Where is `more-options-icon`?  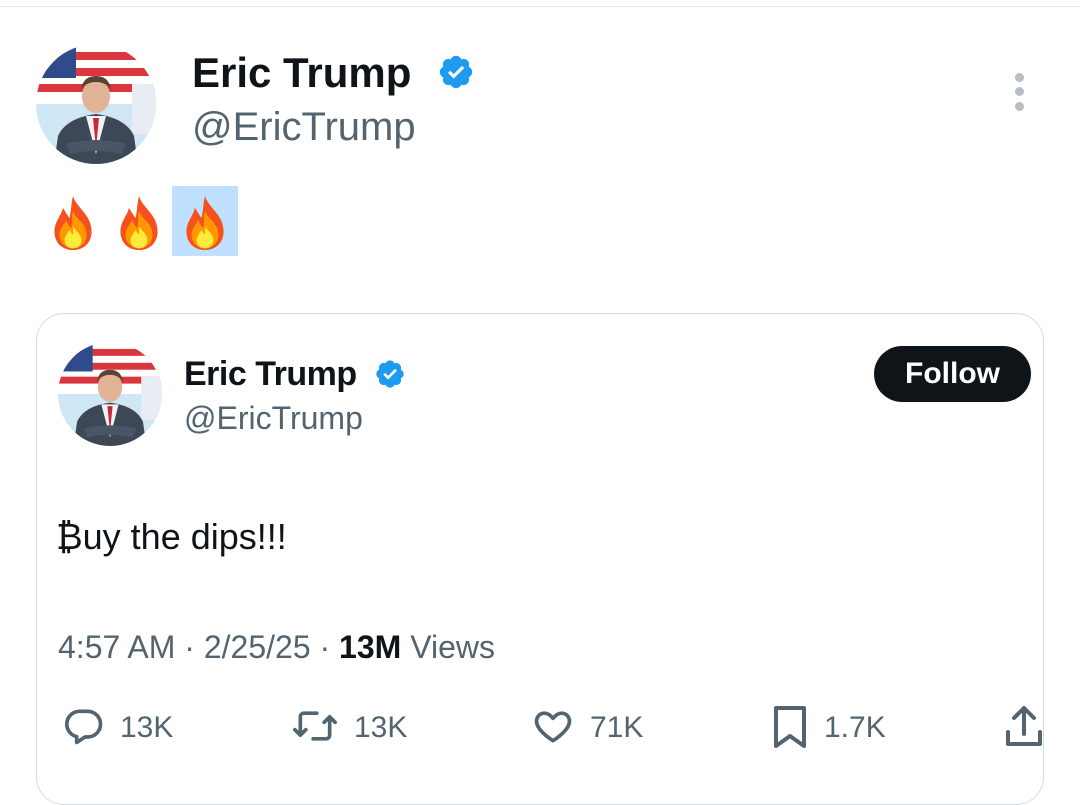 more-options-icon is located at coordinates (1020, 92).